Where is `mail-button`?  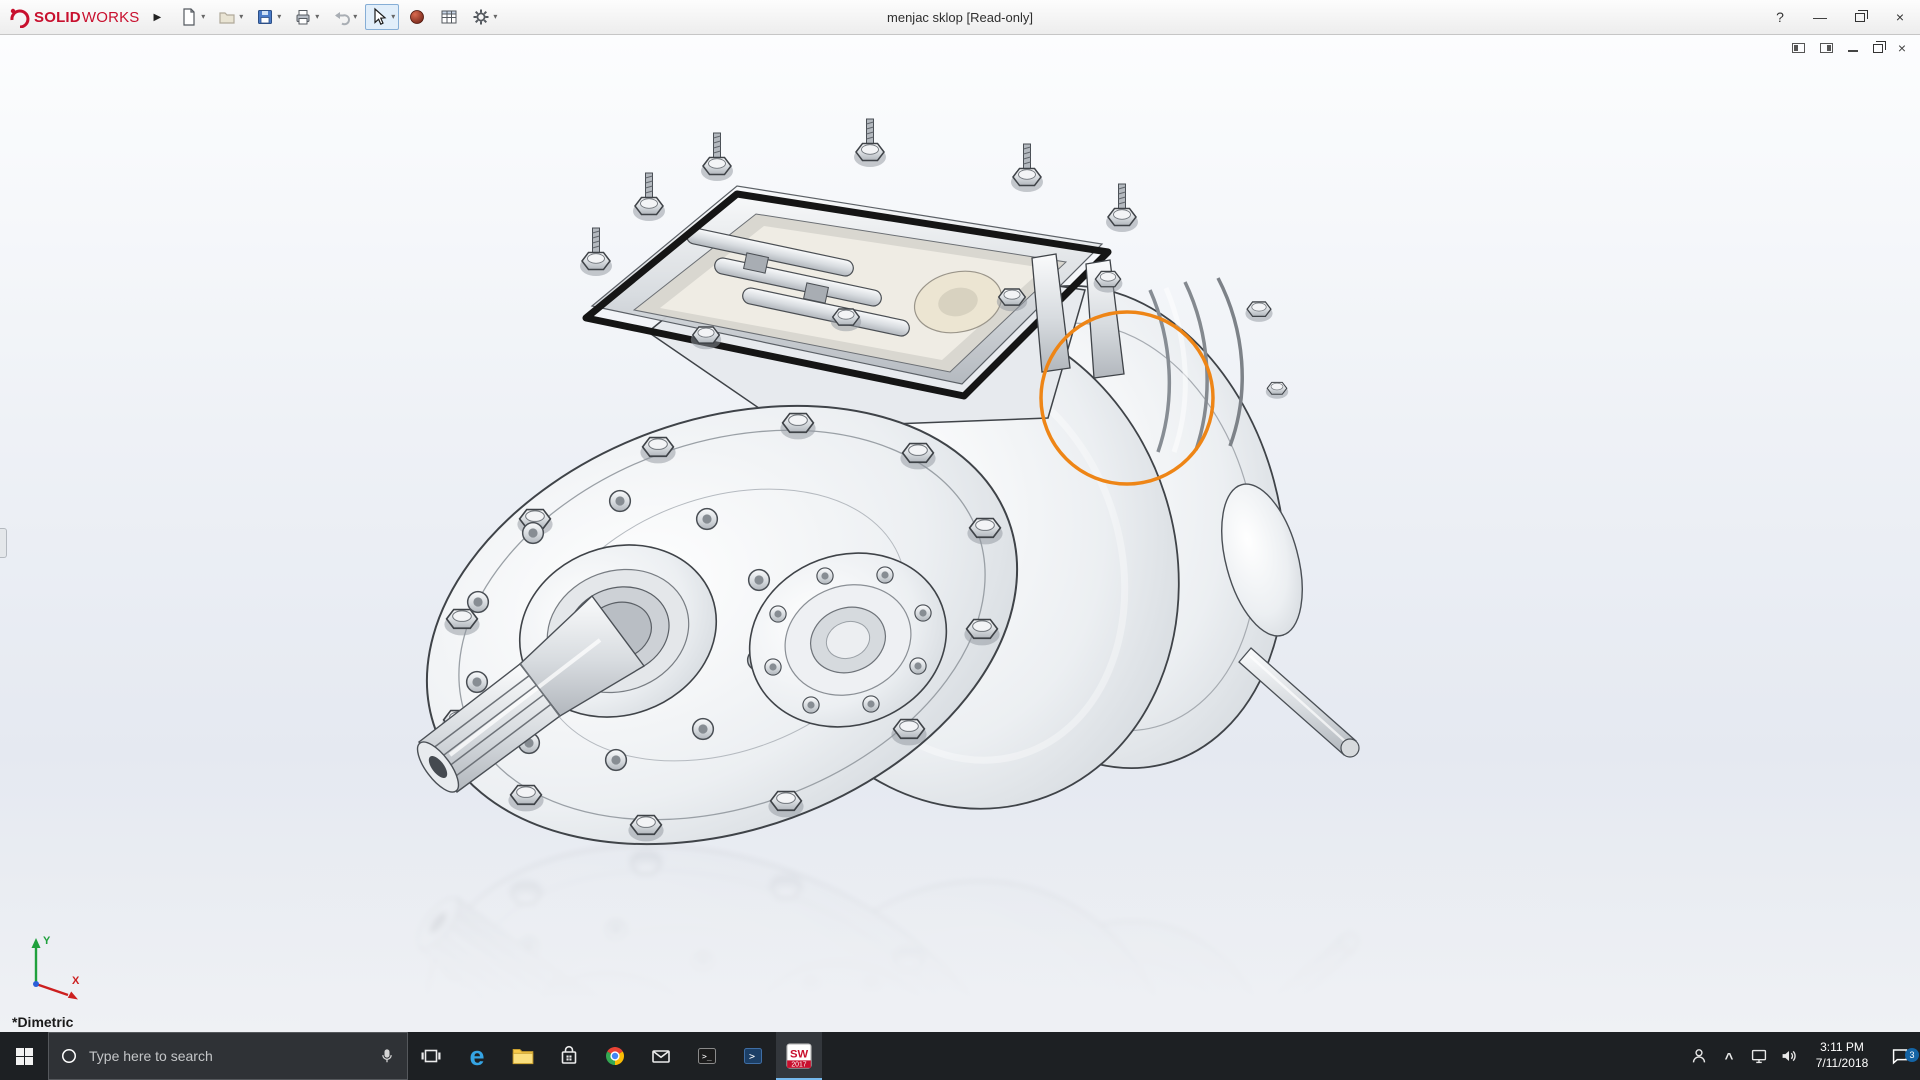 mail-button is located at coordinates (661, 1056).